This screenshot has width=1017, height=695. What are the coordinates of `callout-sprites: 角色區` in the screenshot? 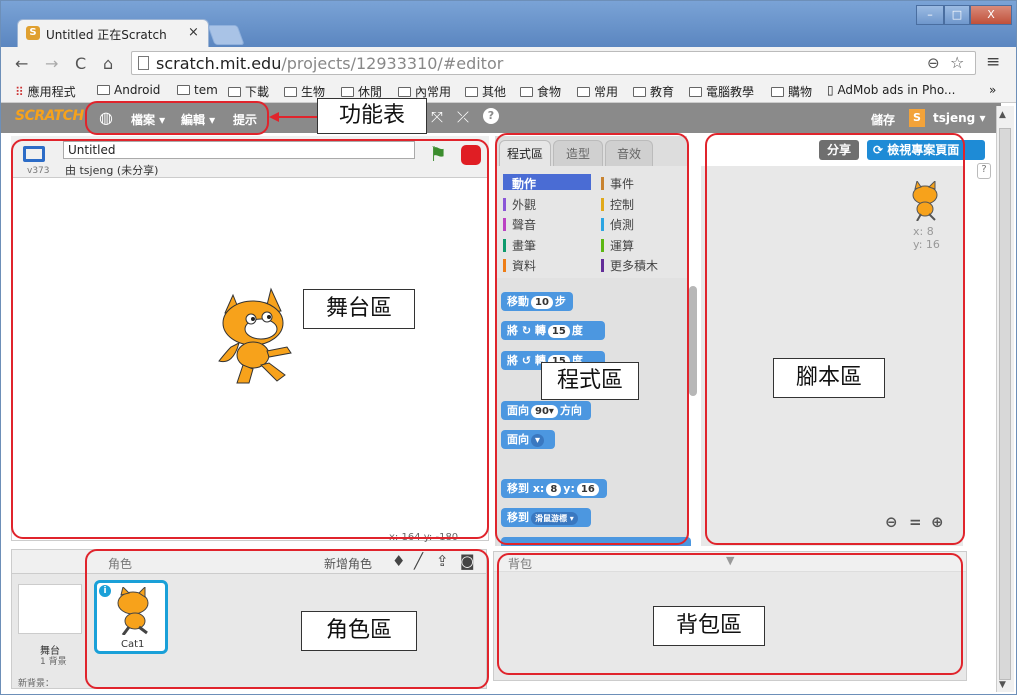 It's located at (359, 631).